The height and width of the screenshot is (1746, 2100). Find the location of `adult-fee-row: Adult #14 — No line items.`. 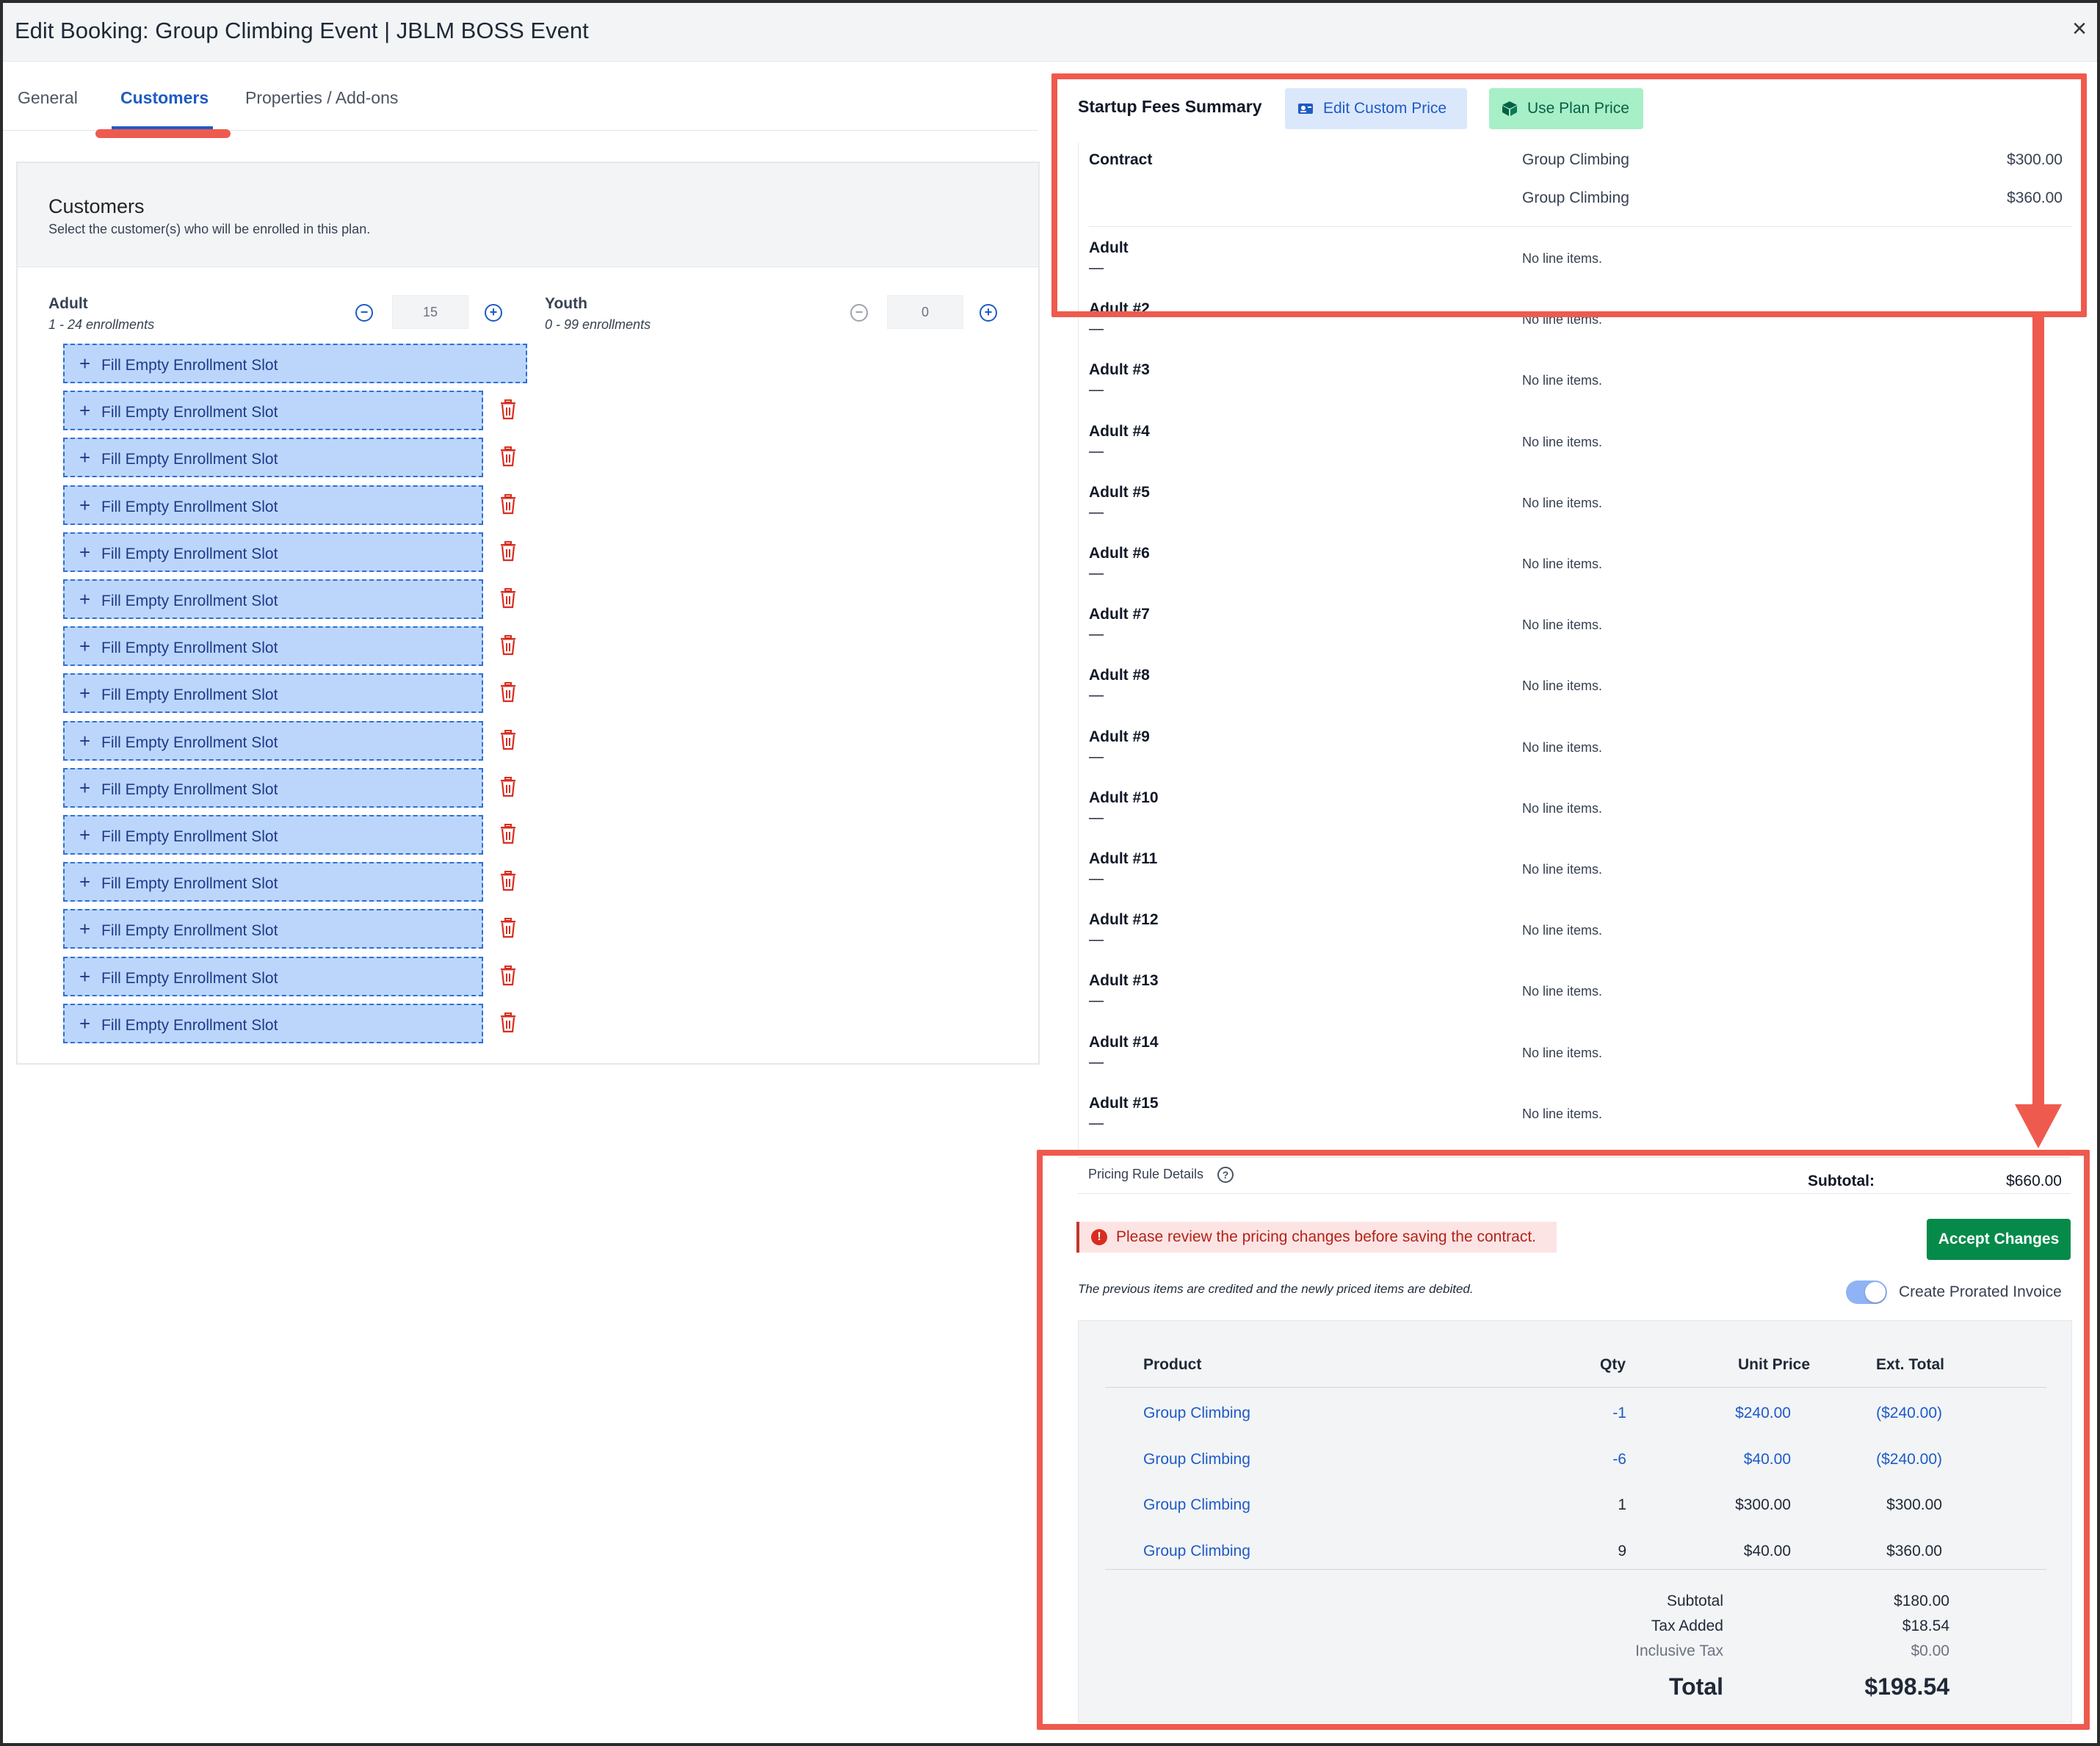

adult-fee-row: Adult #14 — No line items. is located at coordinates (1575, 1059).